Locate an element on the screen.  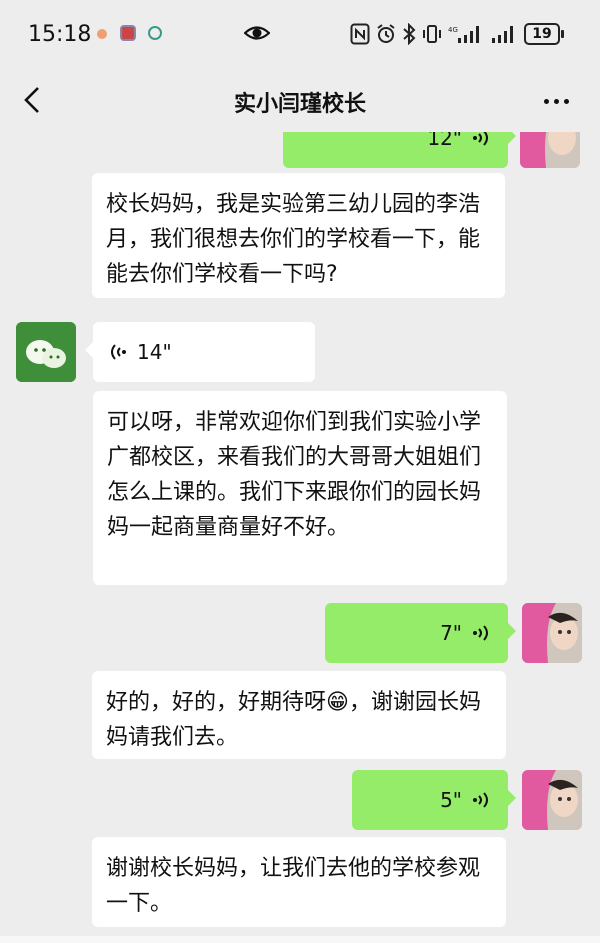
wechat-avatar-icon is located at coordinates (46, 352).